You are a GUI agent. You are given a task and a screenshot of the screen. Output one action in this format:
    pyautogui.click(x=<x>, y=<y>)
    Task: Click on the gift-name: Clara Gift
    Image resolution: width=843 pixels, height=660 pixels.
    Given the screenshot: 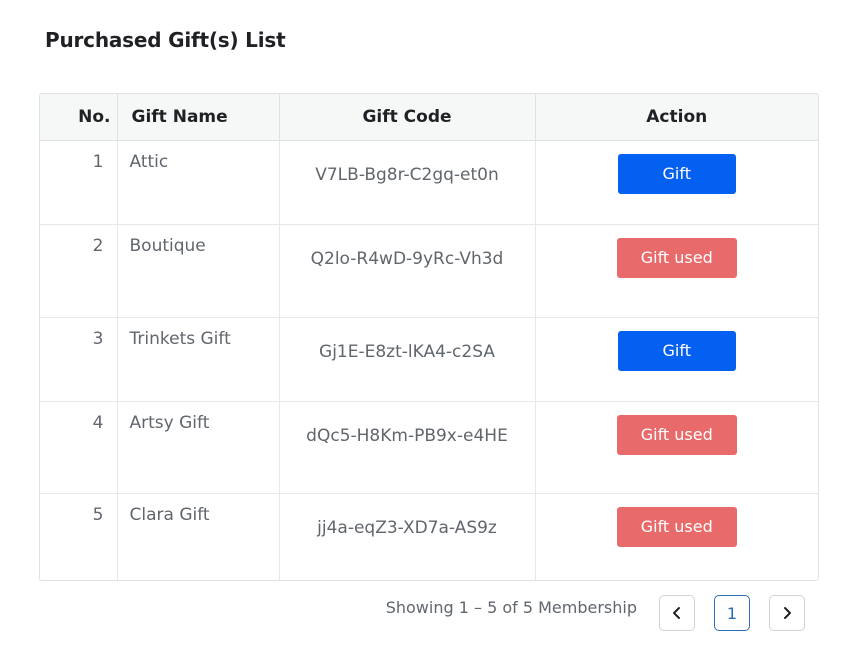 What is the action you would take?
    pyautogui.click(x=198, y=536)
    